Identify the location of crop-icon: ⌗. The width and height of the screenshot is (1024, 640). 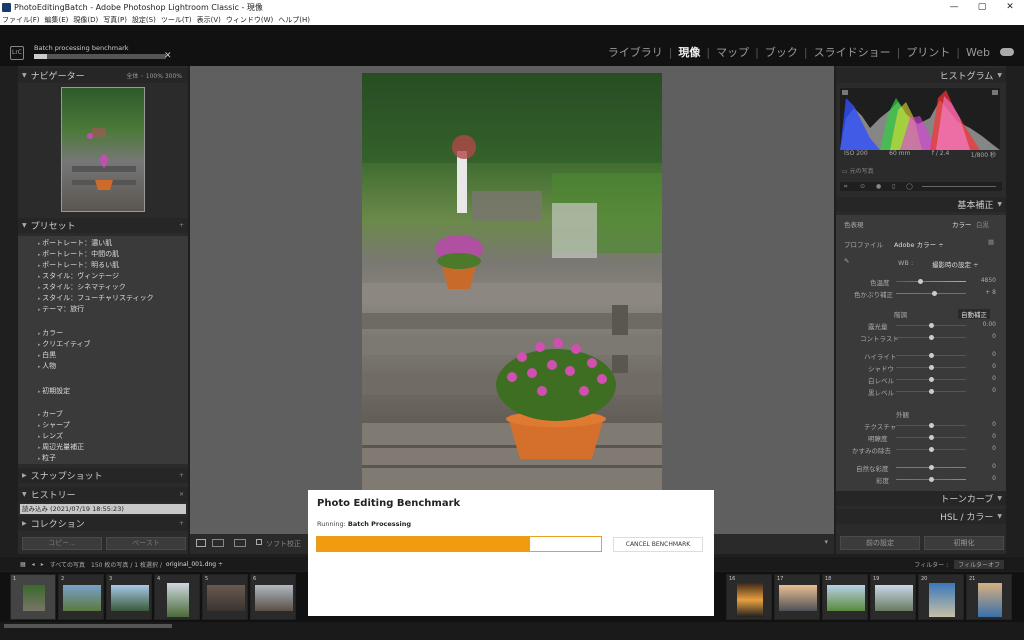
(845, 187).